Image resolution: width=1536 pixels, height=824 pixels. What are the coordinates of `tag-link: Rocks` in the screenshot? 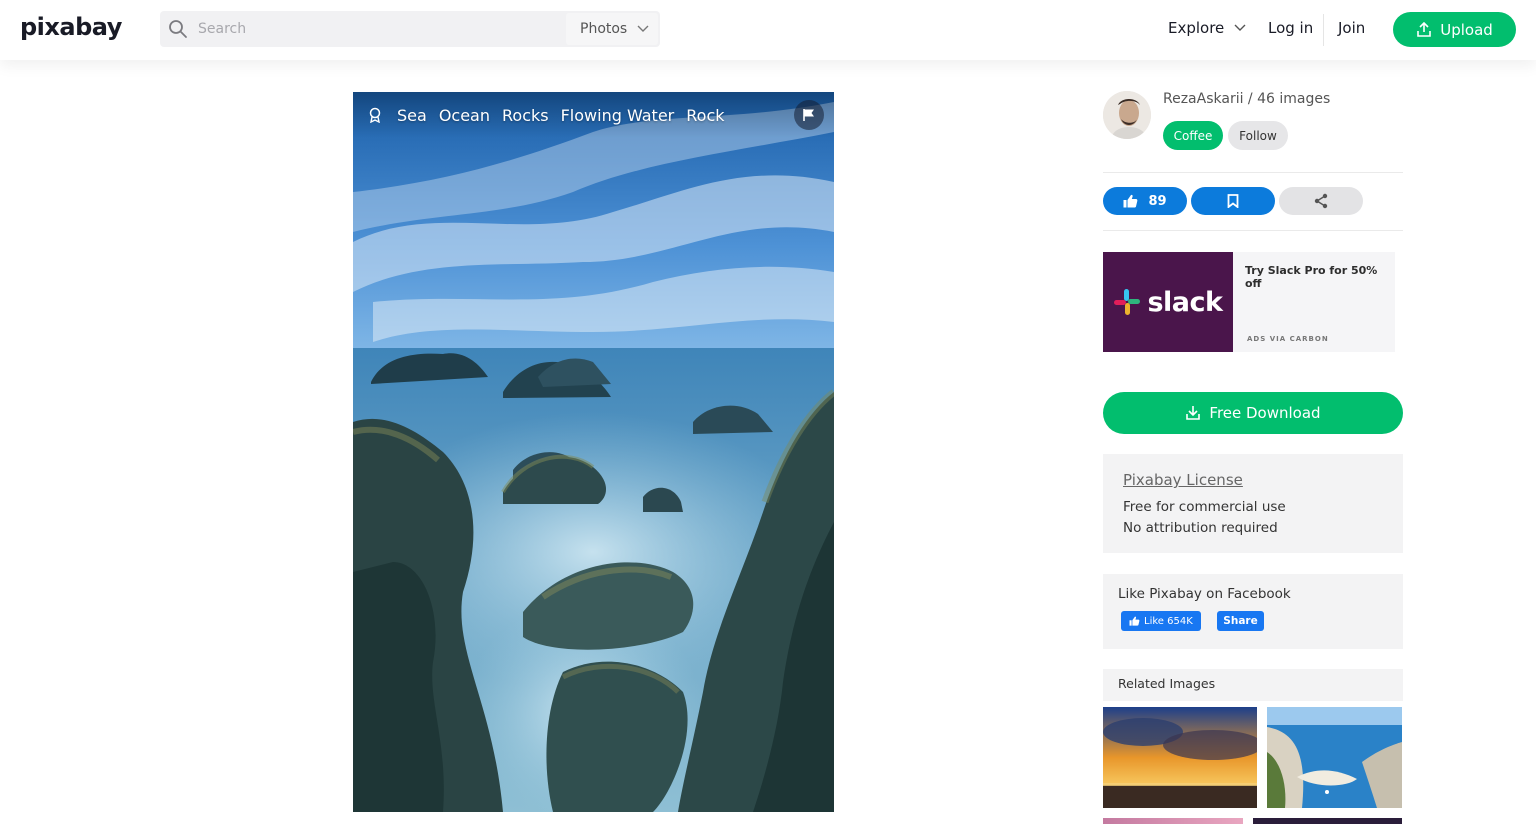 It's located at (525, 115).